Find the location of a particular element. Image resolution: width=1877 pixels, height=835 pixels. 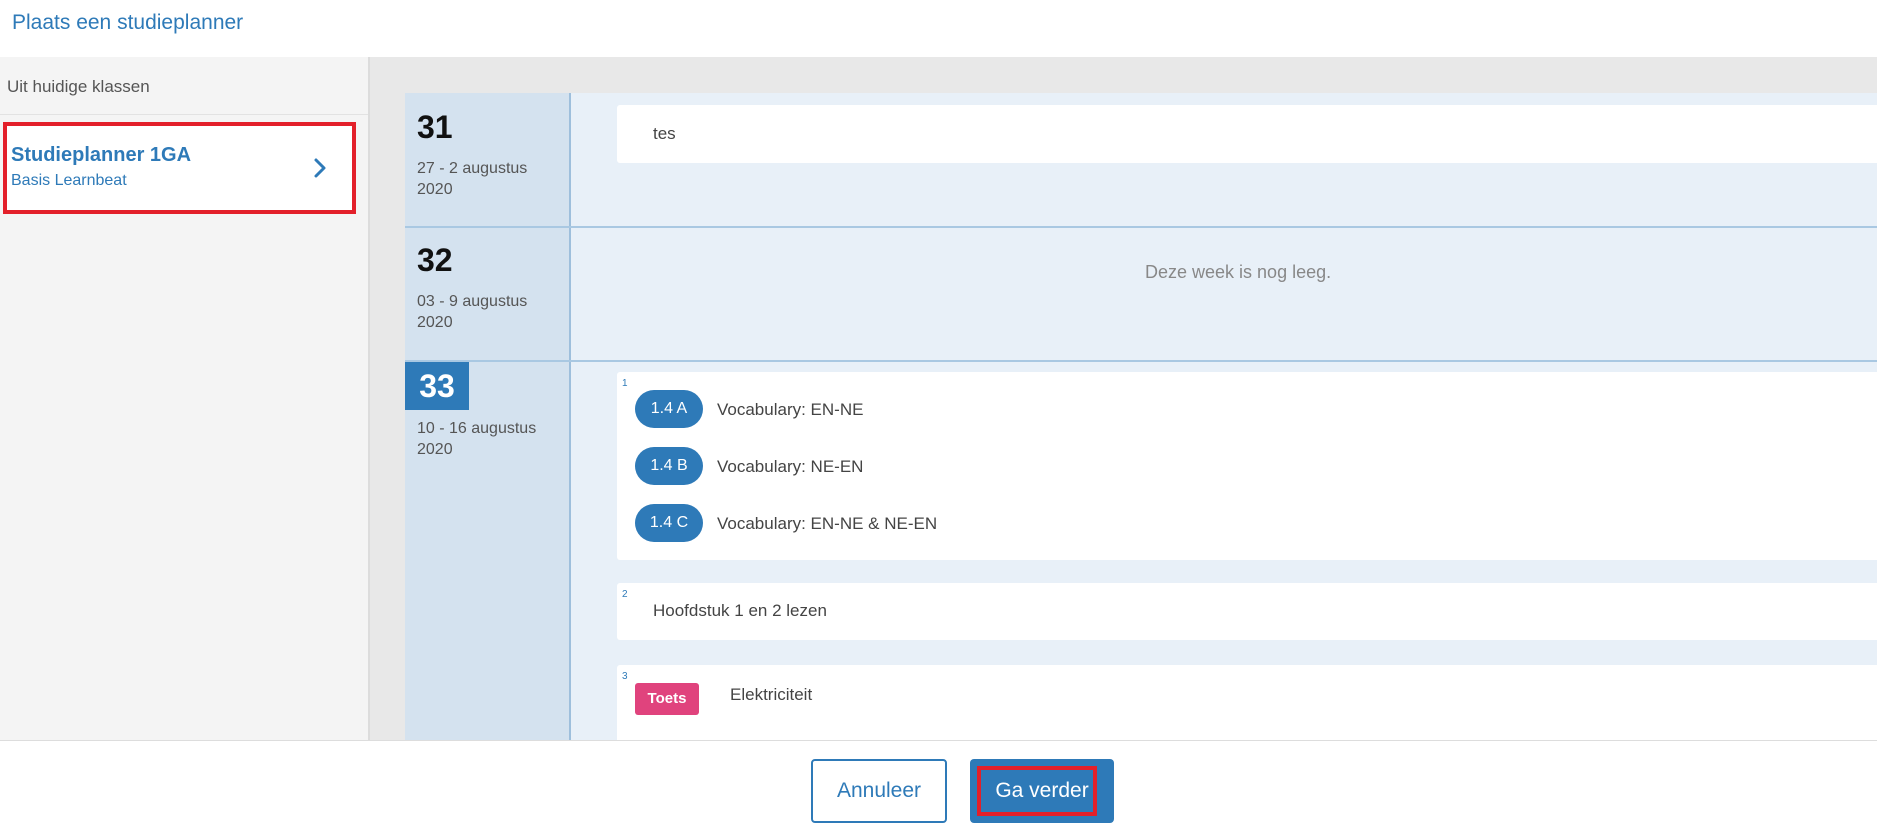

week-number: 31 is located at coordinates (435, 127).